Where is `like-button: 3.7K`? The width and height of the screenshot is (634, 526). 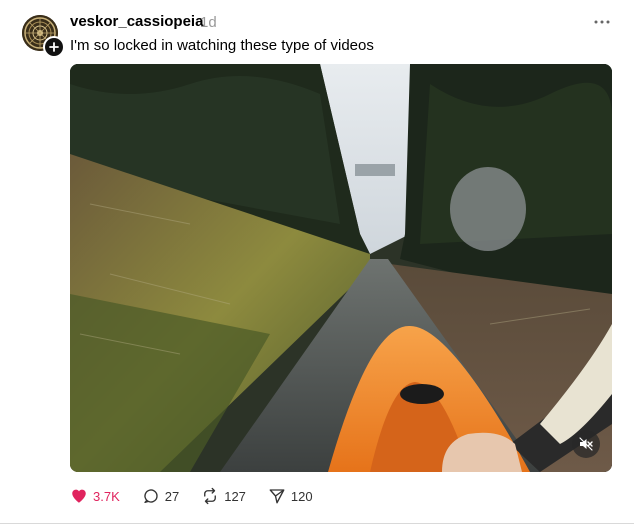 like-button: 3.7K is located at coordinates (95, 496).